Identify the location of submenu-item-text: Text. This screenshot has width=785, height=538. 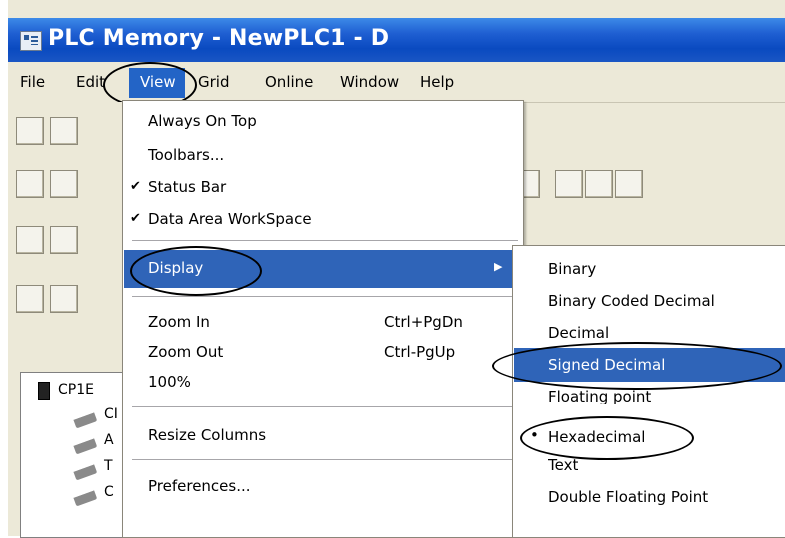
(563, 464).